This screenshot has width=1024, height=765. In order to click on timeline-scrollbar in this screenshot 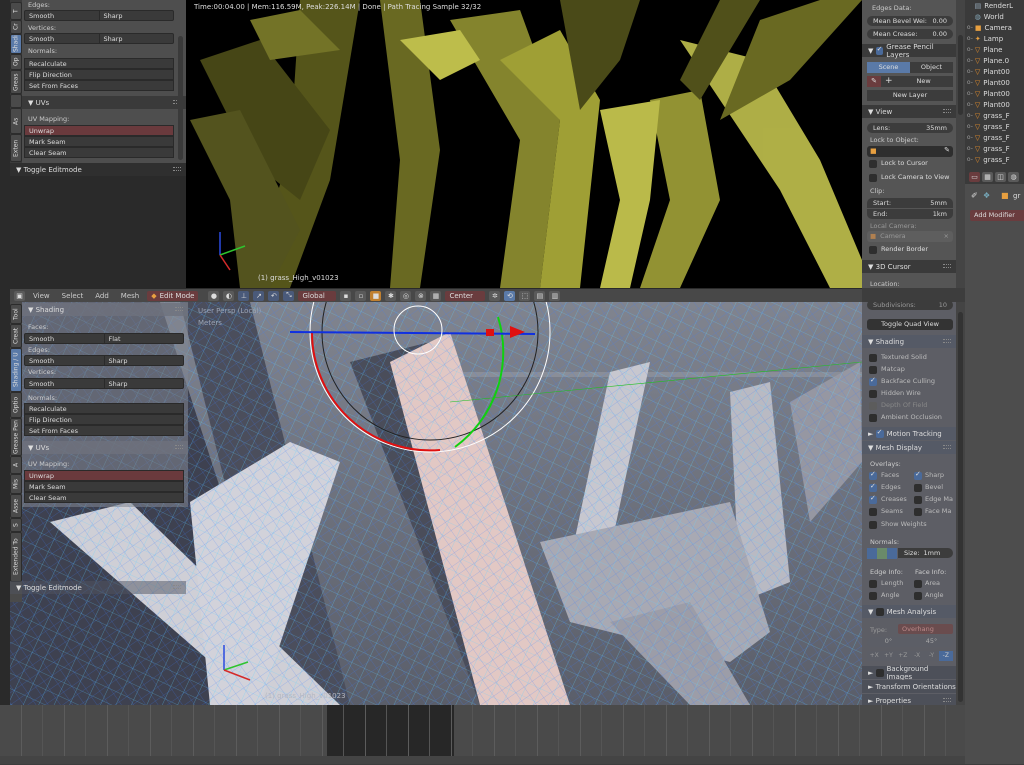, I will do `click(482, 760)`.